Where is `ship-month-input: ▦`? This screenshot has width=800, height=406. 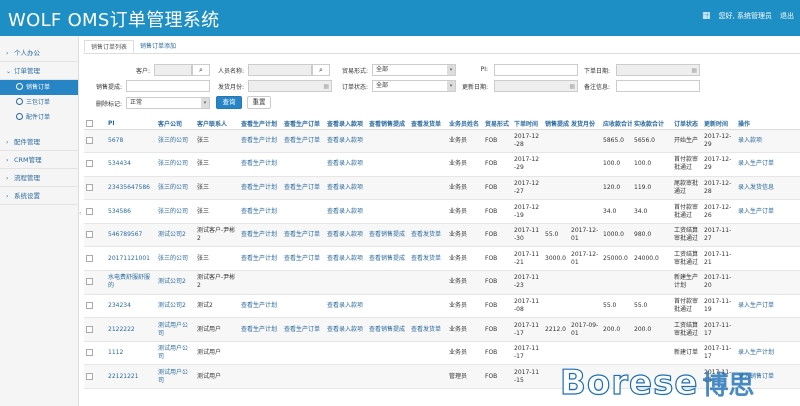
ship-month-input: ▦ is located at coordinates (290, 86).